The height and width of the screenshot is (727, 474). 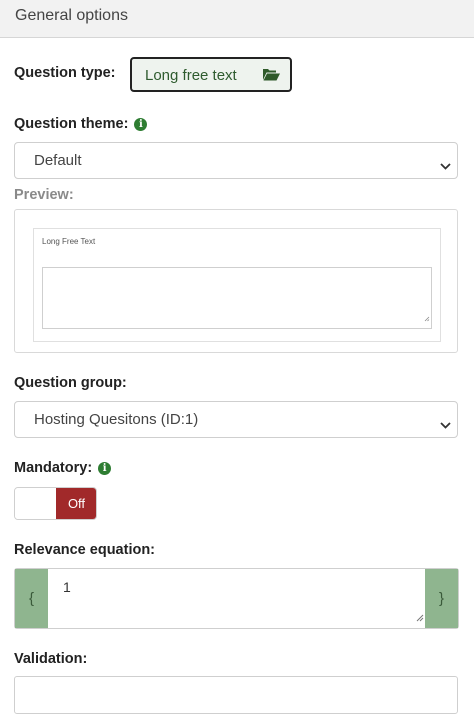 What do you see at coordinates (67, 587) in the screenshot?
I see `relevance-value: 1` at bounding box center [67, 587].